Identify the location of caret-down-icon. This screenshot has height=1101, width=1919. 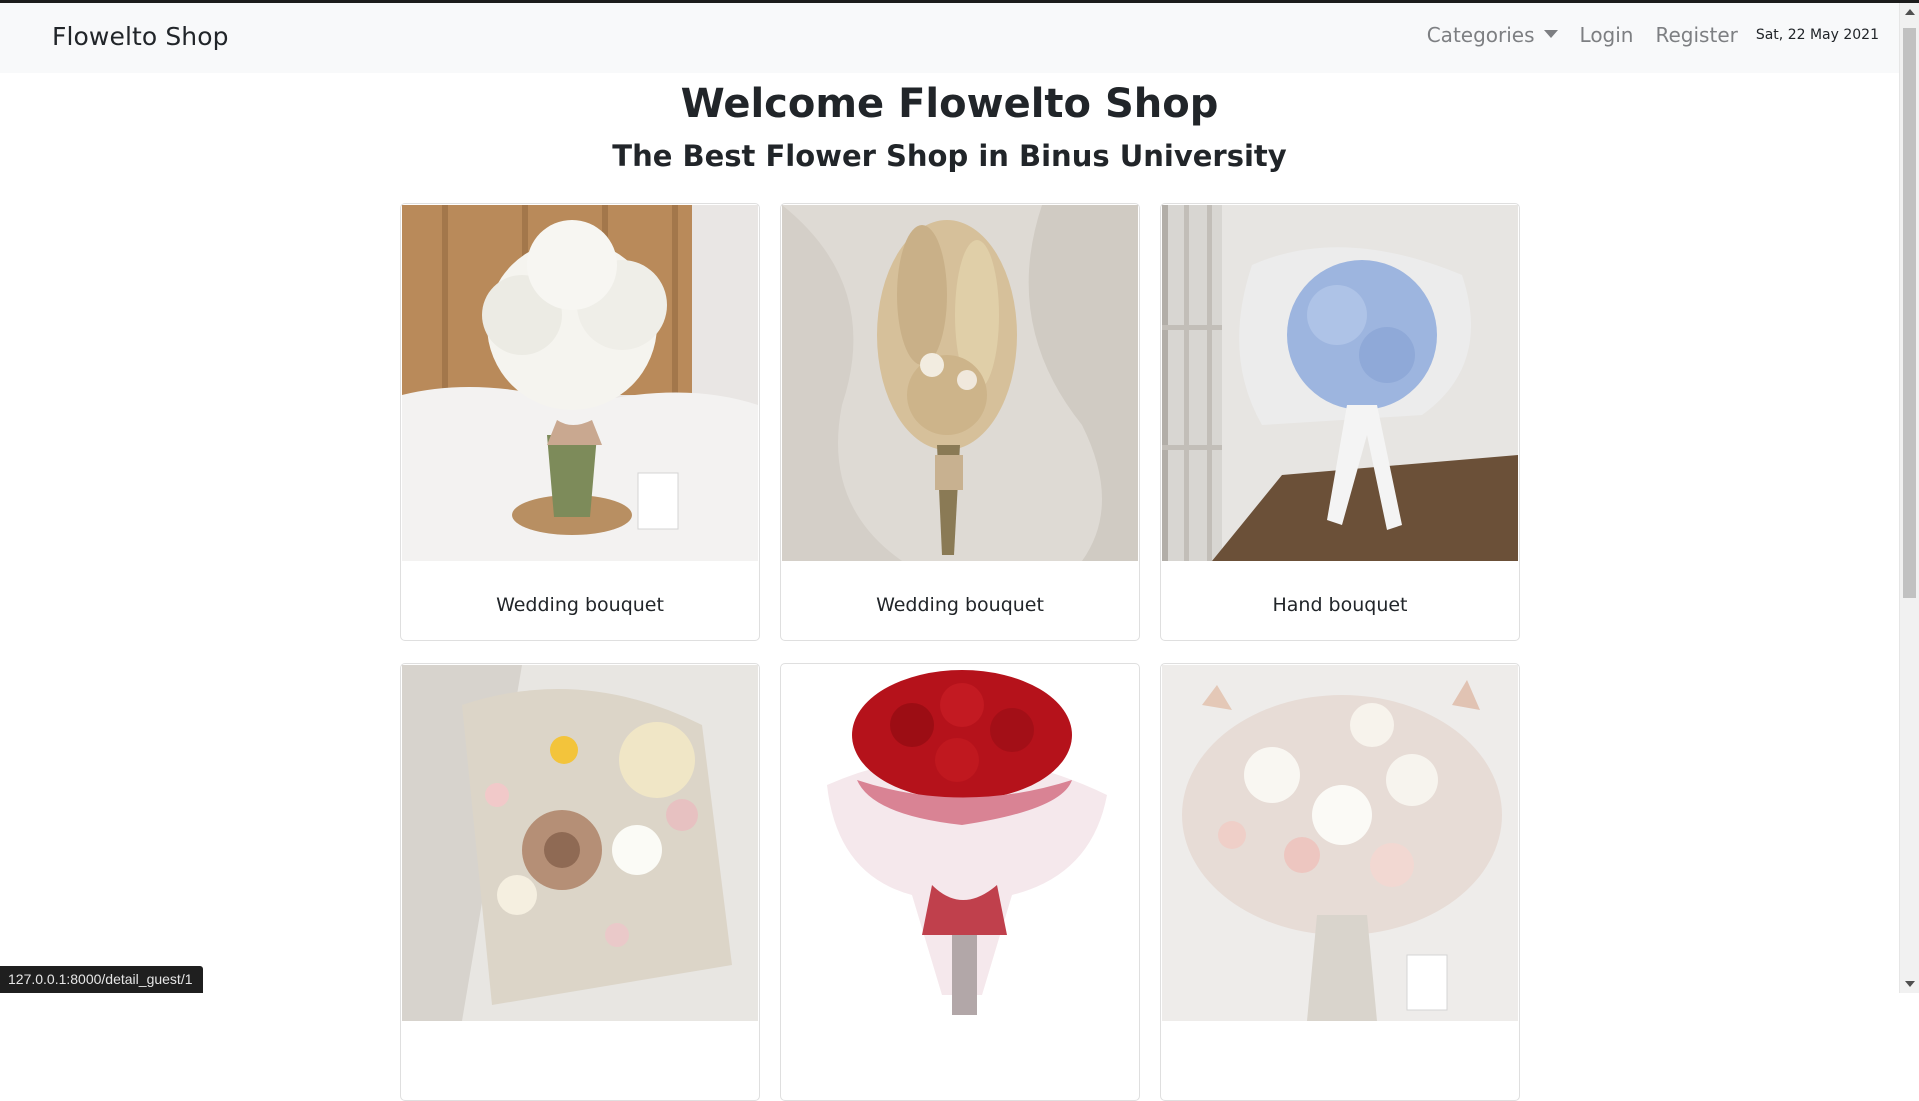
(1551, 34).